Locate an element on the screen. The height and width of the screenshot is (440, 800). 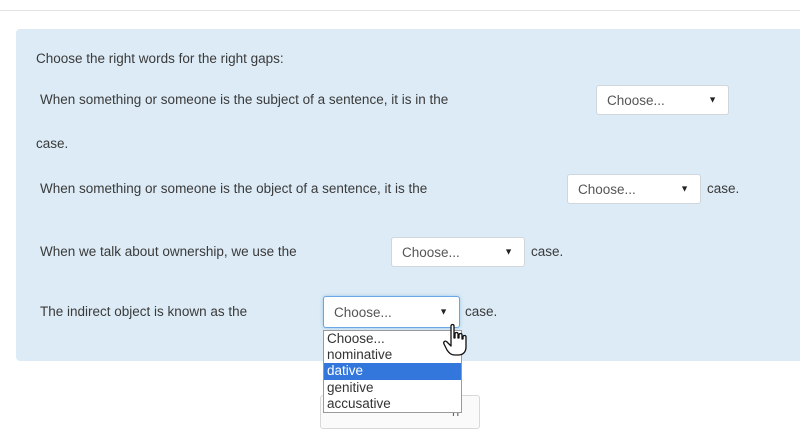
dropdown-option: nominative is located at coordinates (392, 355).